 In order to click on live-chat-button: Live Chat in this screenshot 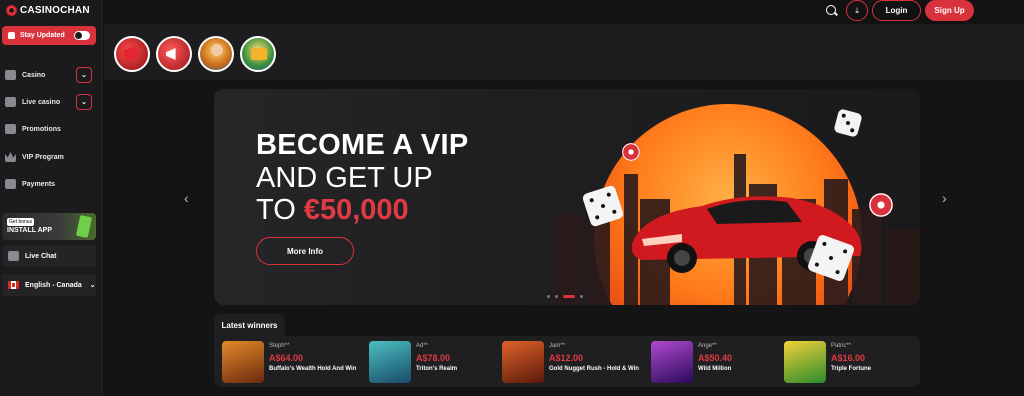, I will do `click(49, 256)`.